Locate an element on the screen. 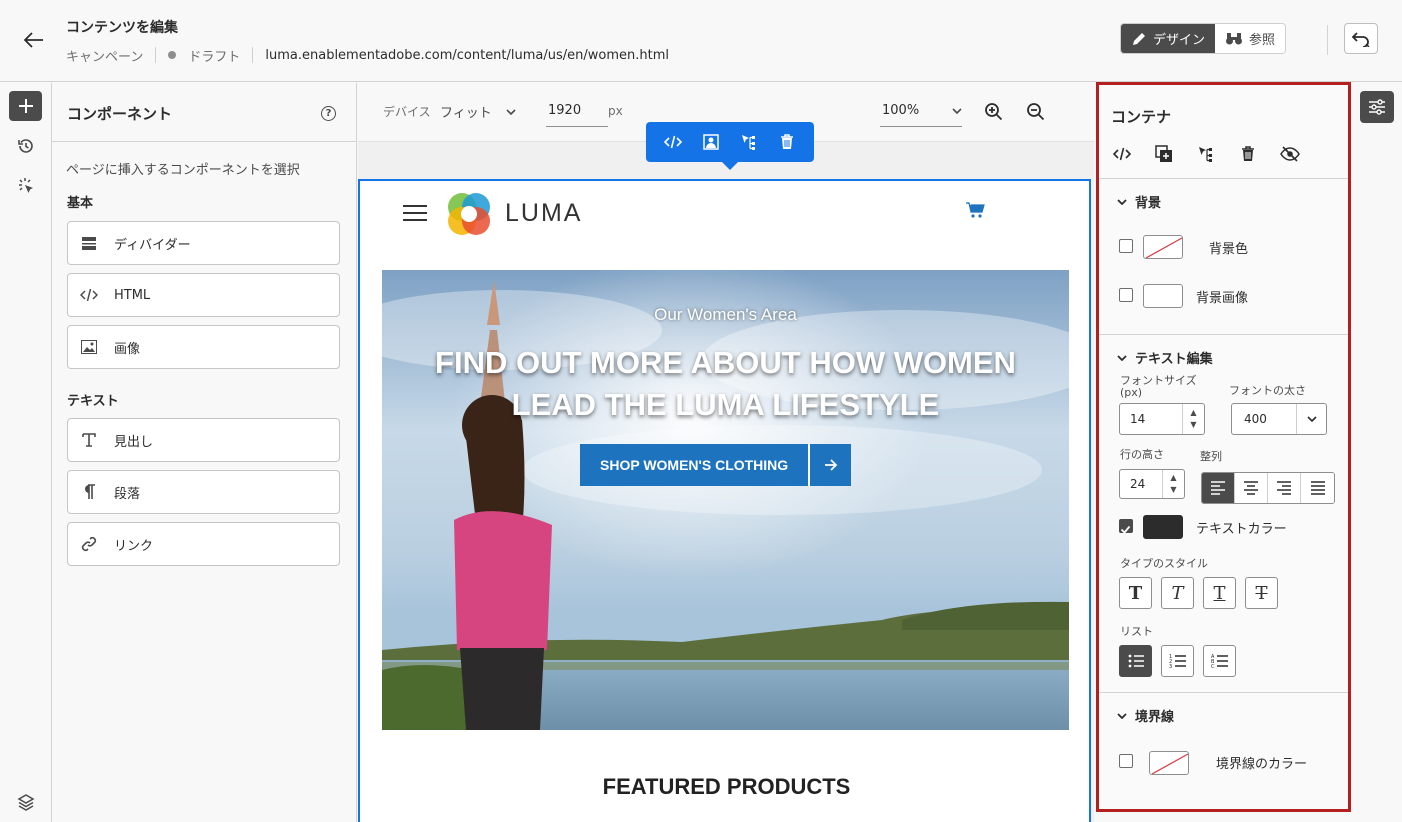 Image resolution: width=1402 pixels, height=822 pixels. browse-mode-button: 参照 is located at coordinates (1250, 38).